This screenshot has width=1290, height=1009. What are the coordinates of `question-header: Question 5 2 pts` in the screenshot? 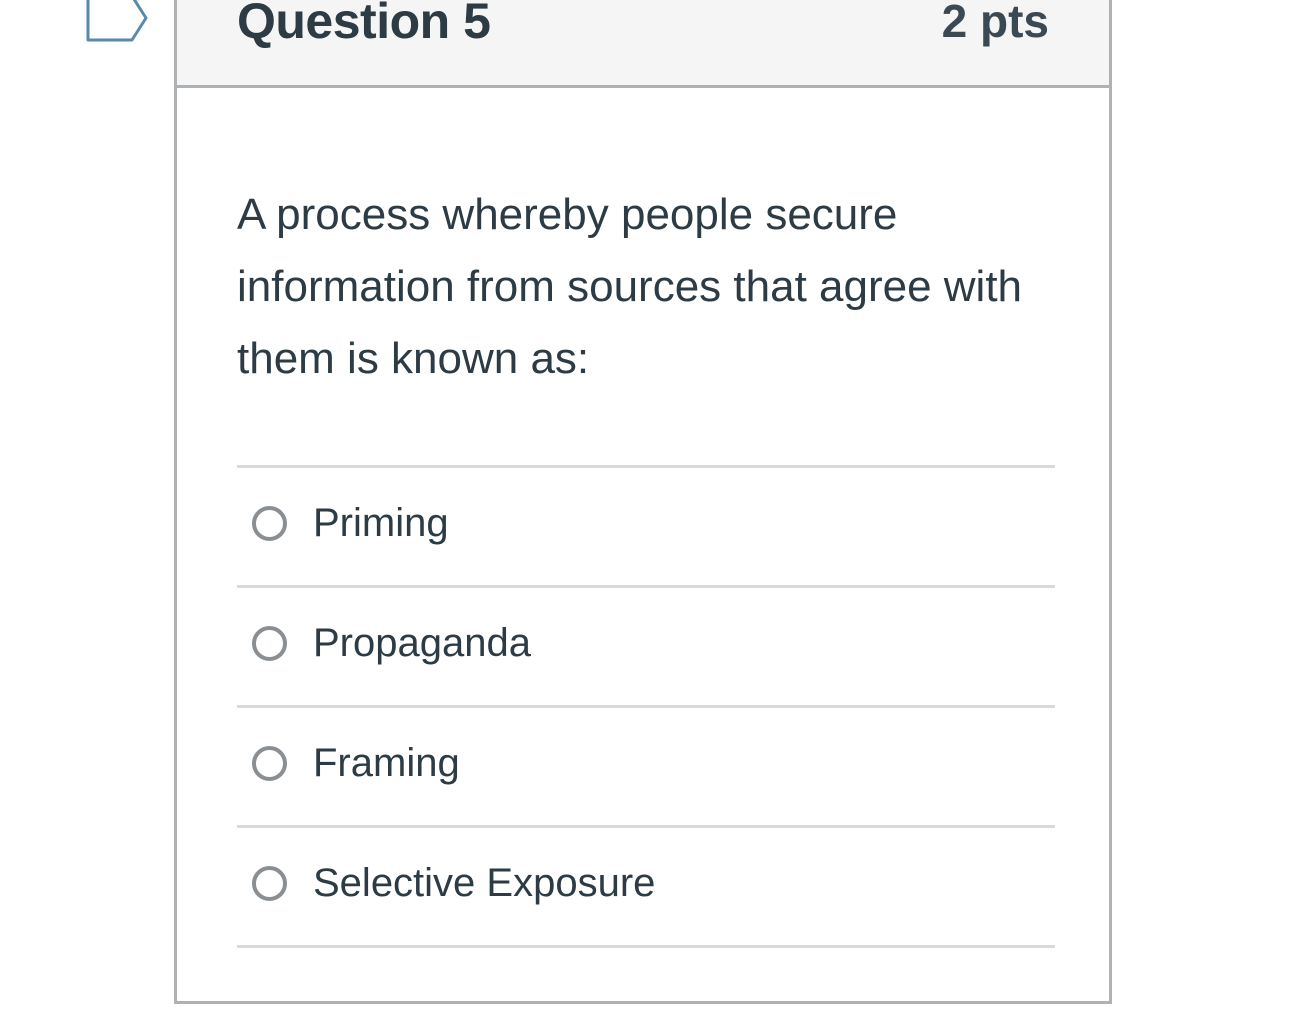 It's located at (643, 44).